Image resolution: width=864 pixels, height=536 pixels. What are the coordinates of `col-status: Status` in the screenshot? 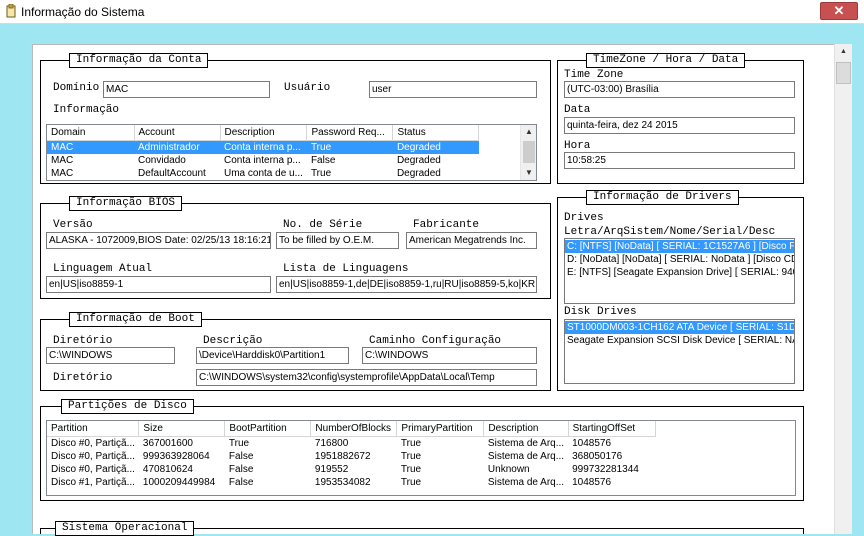 It's located at (436, 133).